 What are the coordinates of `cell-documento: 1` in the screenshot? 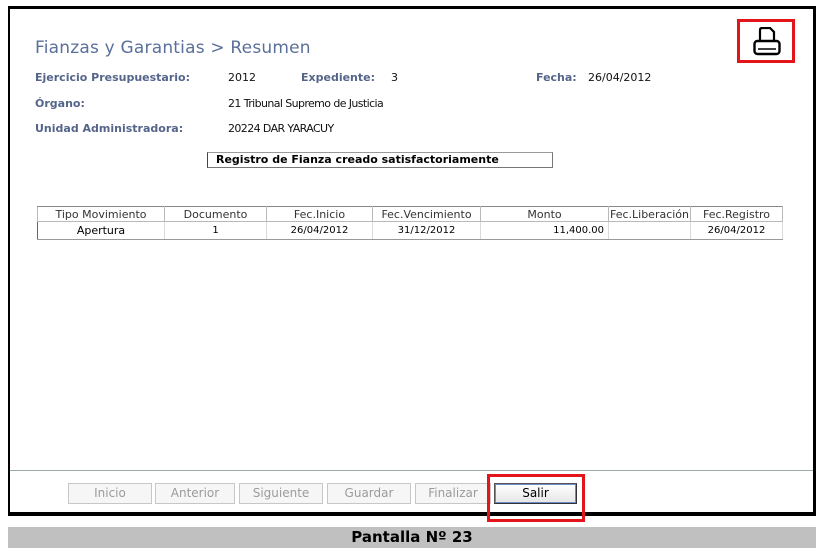 It's located at (215, 230).